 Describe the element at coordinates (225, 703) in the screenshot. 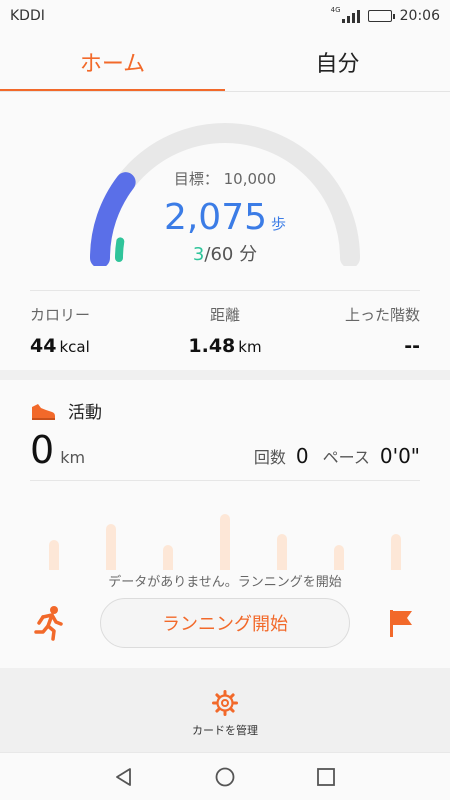

I see `gear-icon` at that location.